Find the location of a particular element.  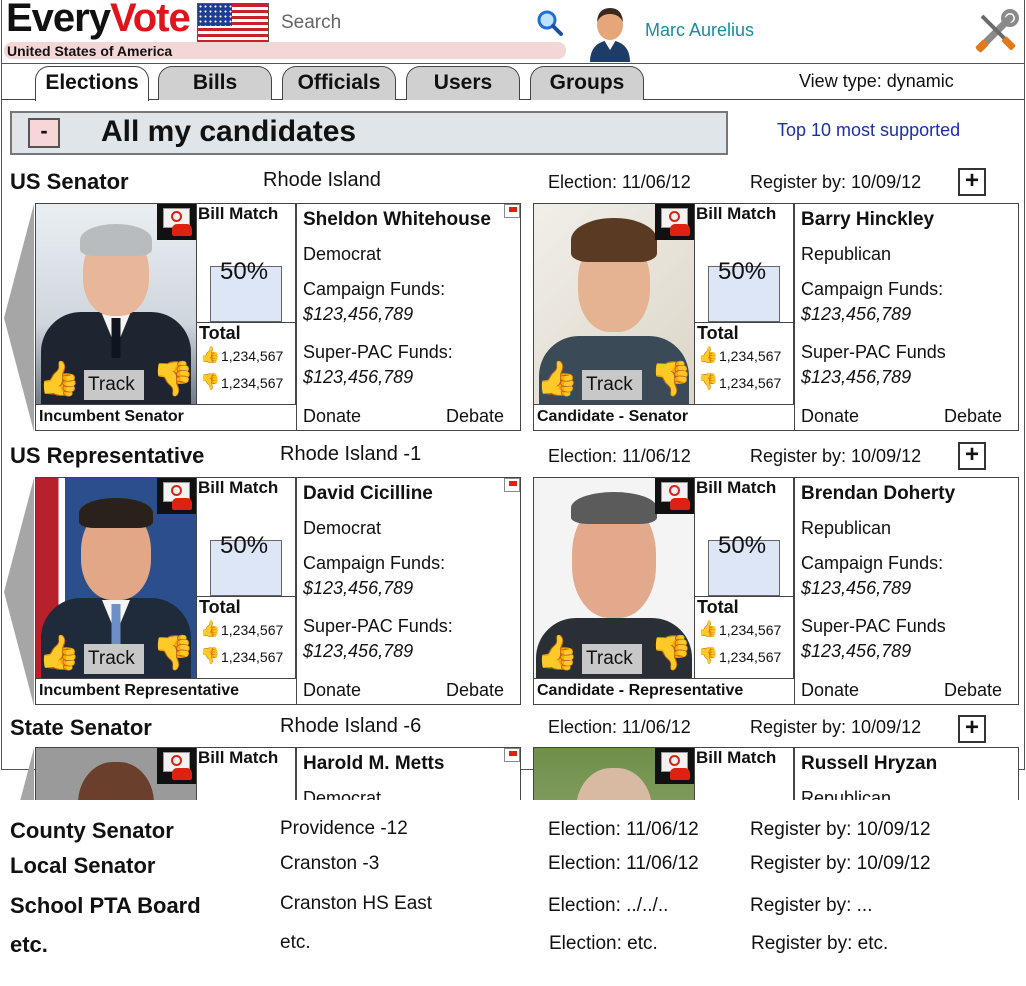

office-district: Rhode Island -6 is located at coordinates (351, 726).